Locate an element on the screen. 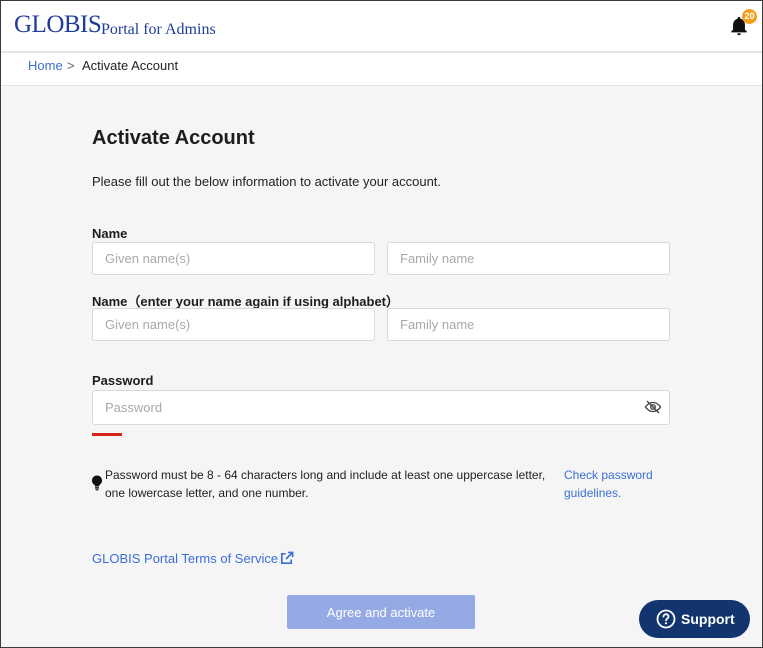 This screenshot has height=648, width=763. terms-of-service-link: GLOBIS Portal Terms of Service is located at coordinates (185, 558).